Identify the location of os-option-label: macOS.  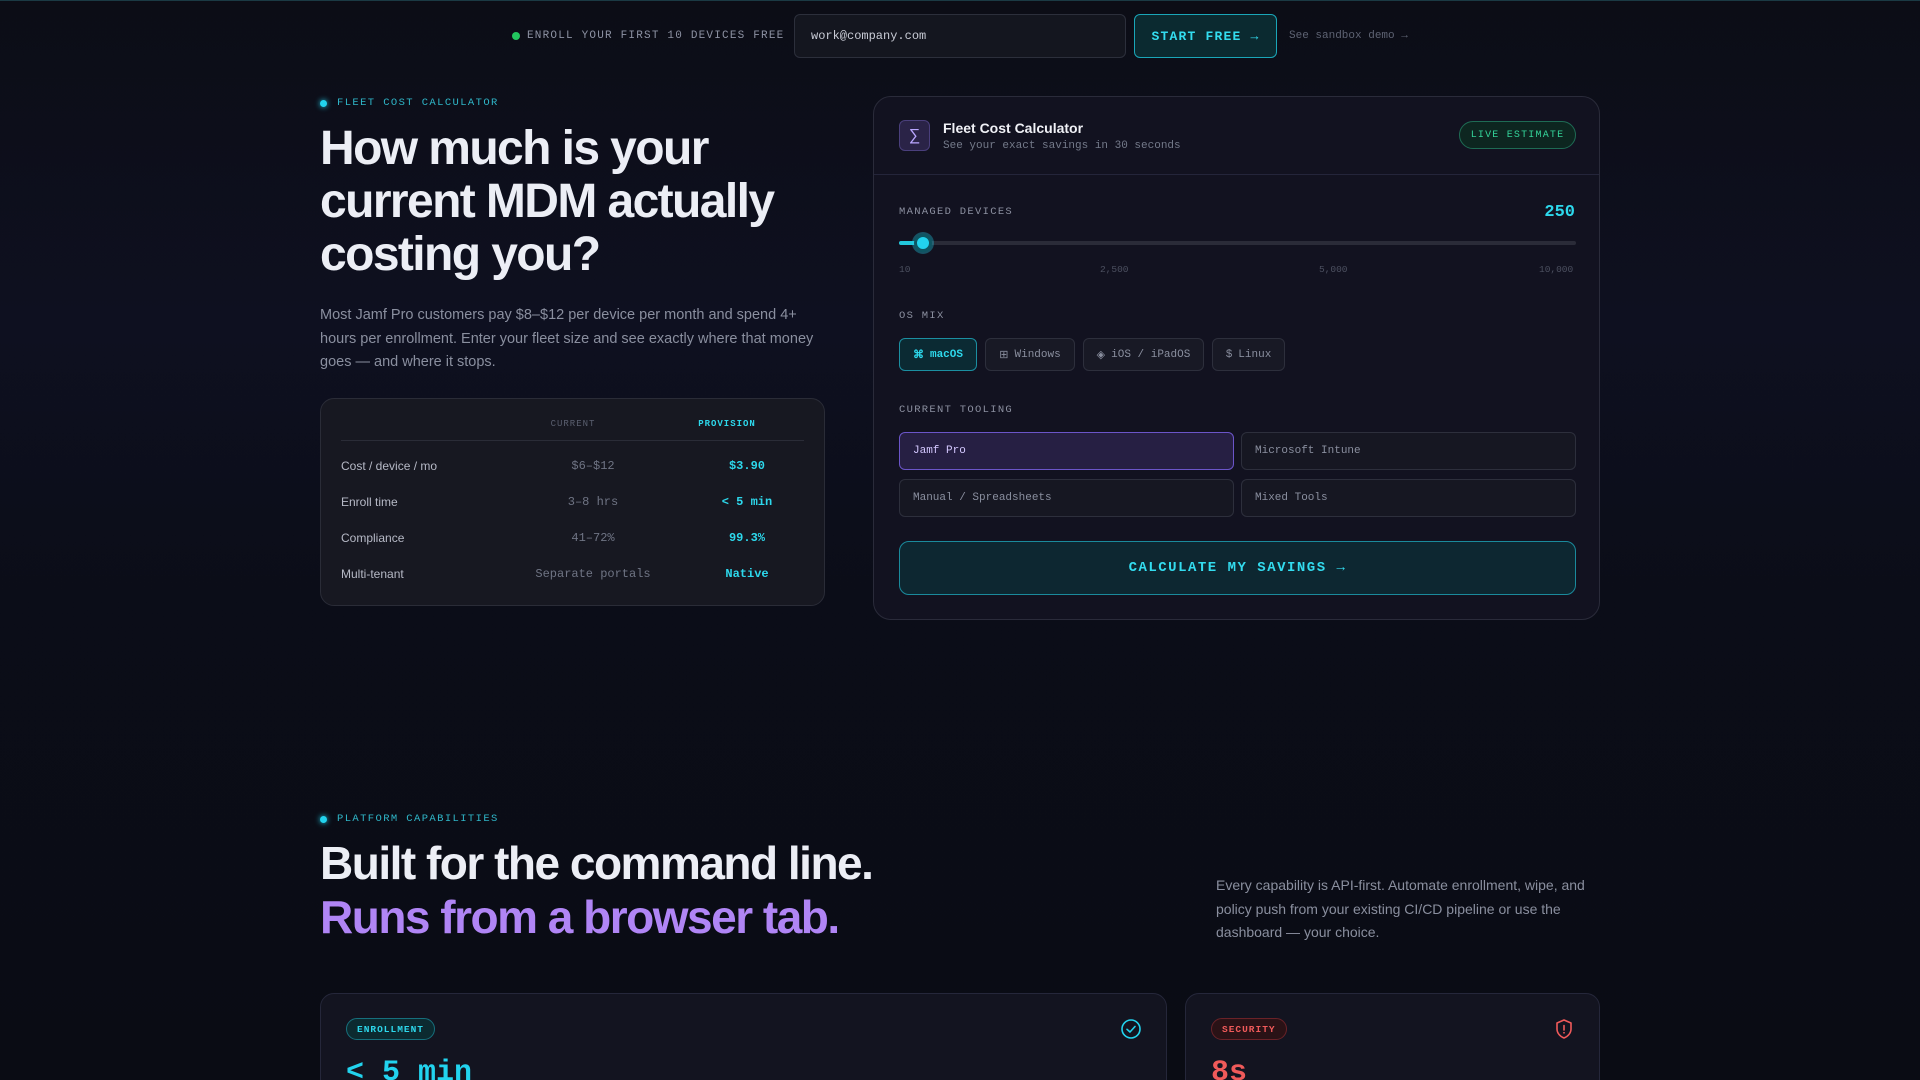
(946, 354).